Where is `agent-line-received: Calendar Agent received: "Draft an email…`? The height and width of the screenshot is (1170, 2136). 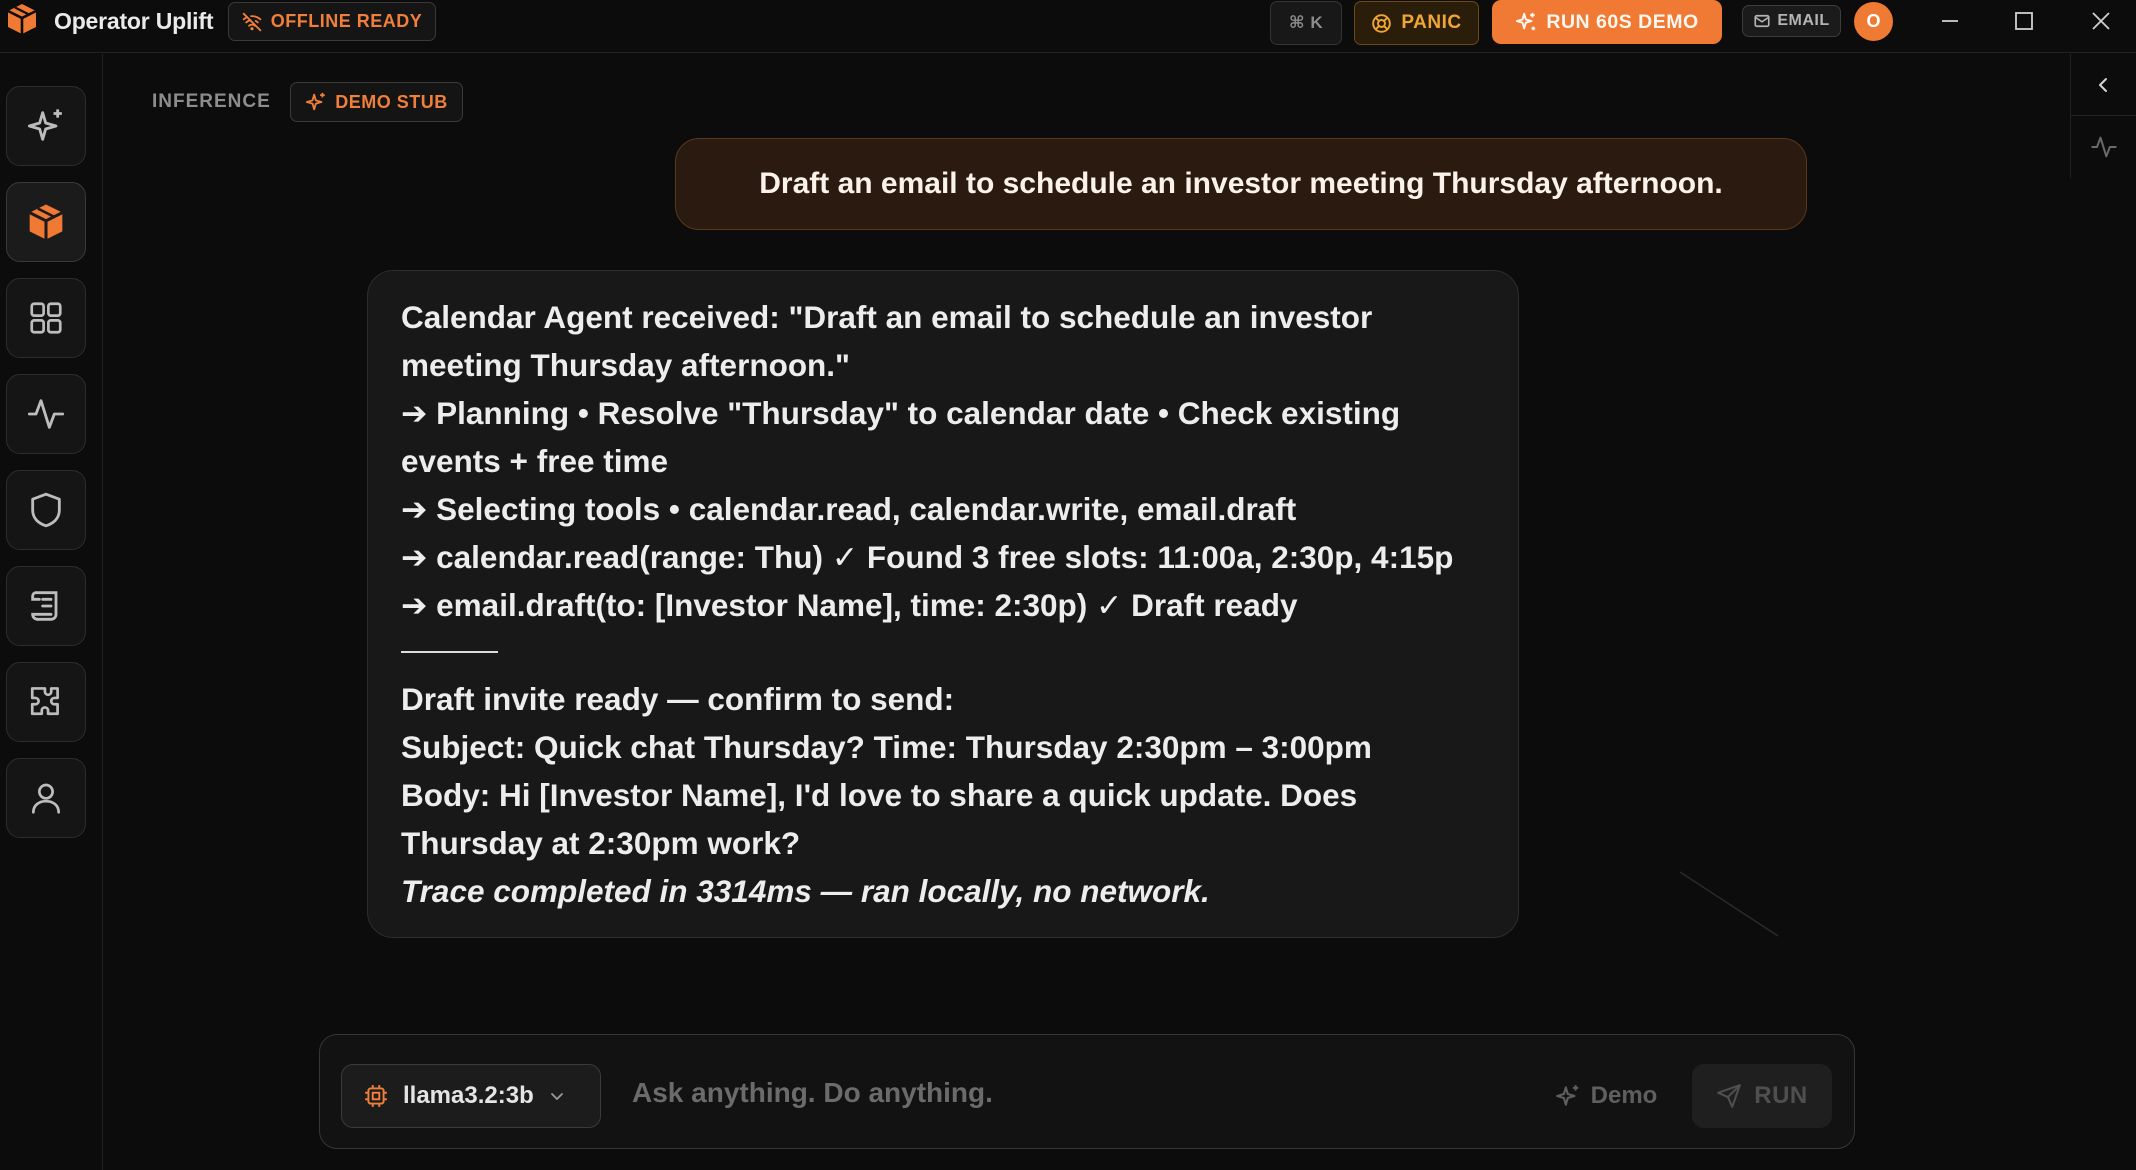 agent-line-received: Calendar Agent received: "Draft an email… is located at coordinates (891, 341).